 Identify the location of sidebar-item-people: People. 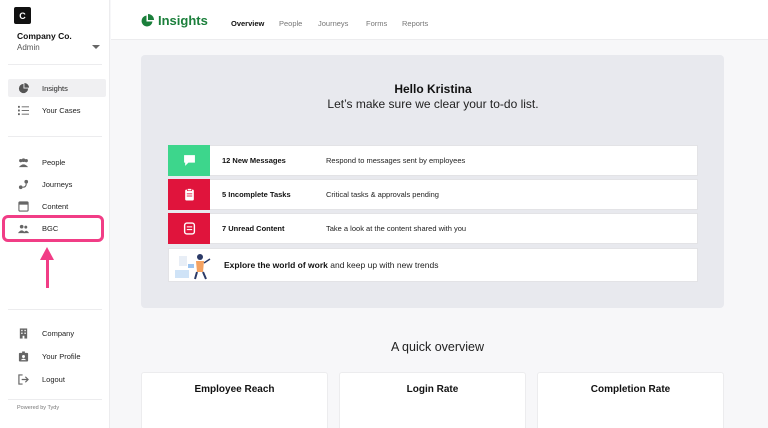
(57, 162).